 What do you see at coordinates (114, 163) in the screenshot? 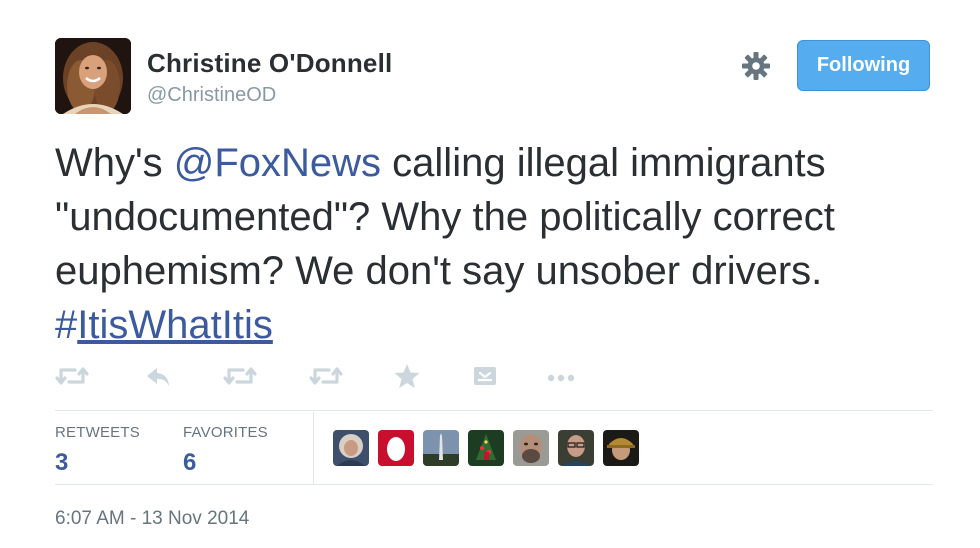
I see `tweet-text-prefix: Why's` at bounding box center [114, 163].